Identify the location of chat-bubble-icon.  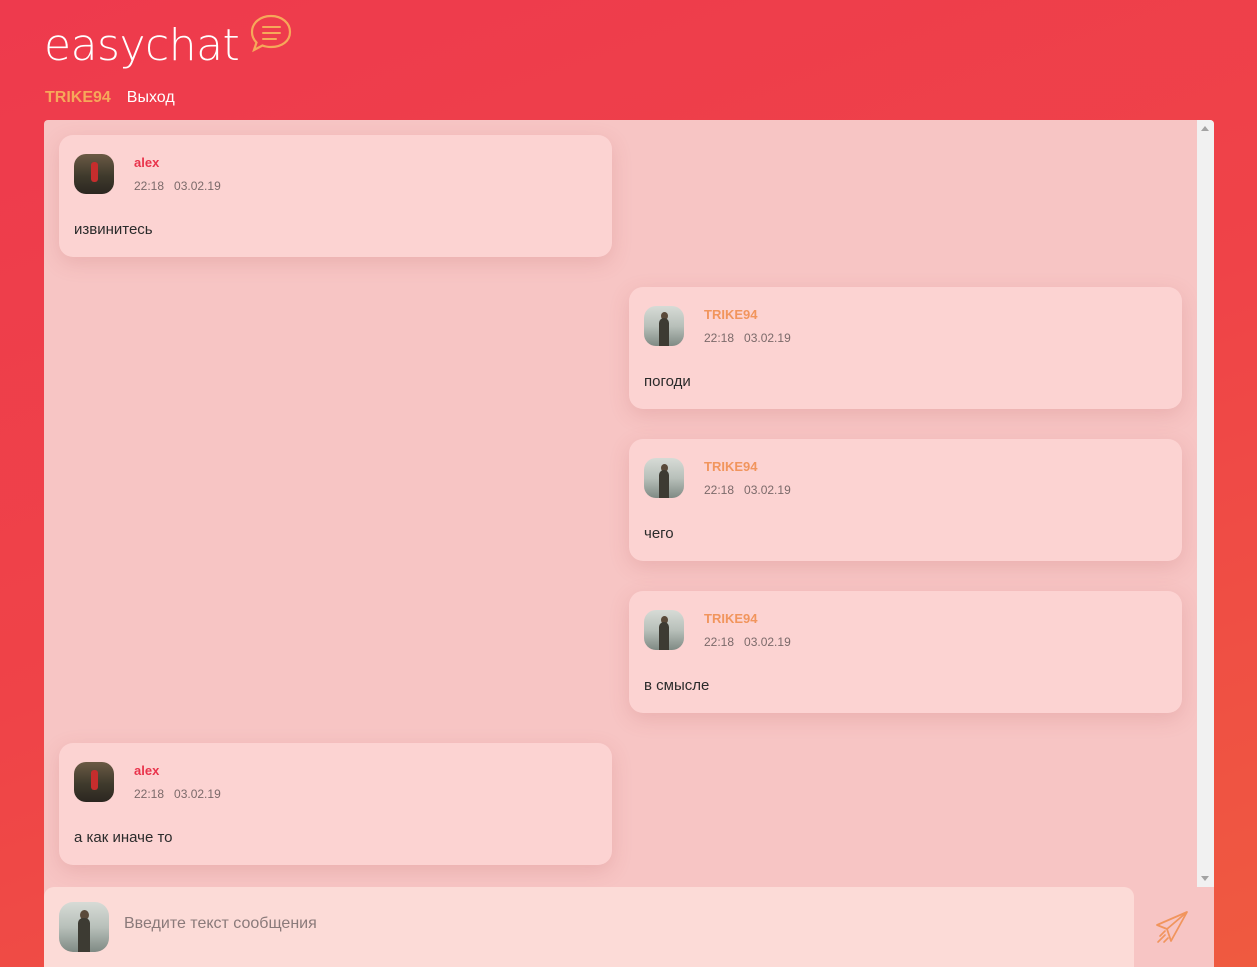
(271, 33).